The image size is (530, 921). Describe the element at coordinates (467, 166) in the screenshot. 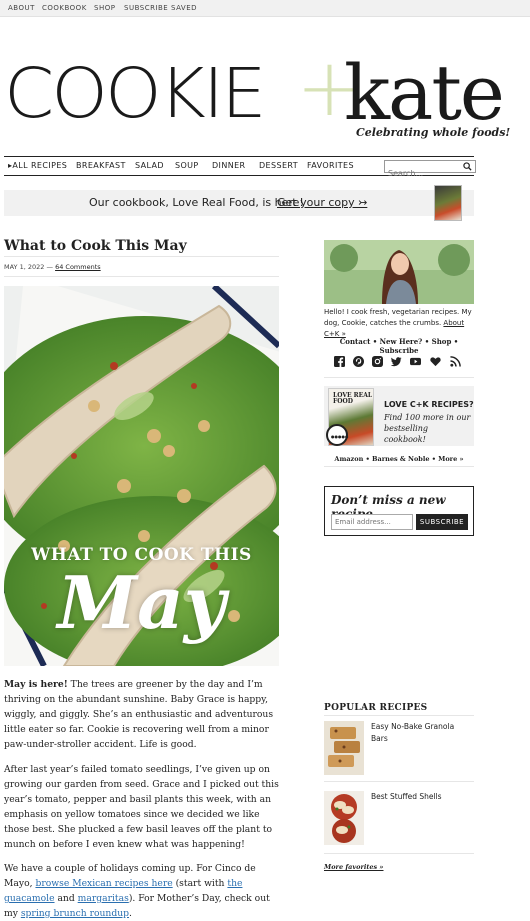

I see `search-icon` at that location.